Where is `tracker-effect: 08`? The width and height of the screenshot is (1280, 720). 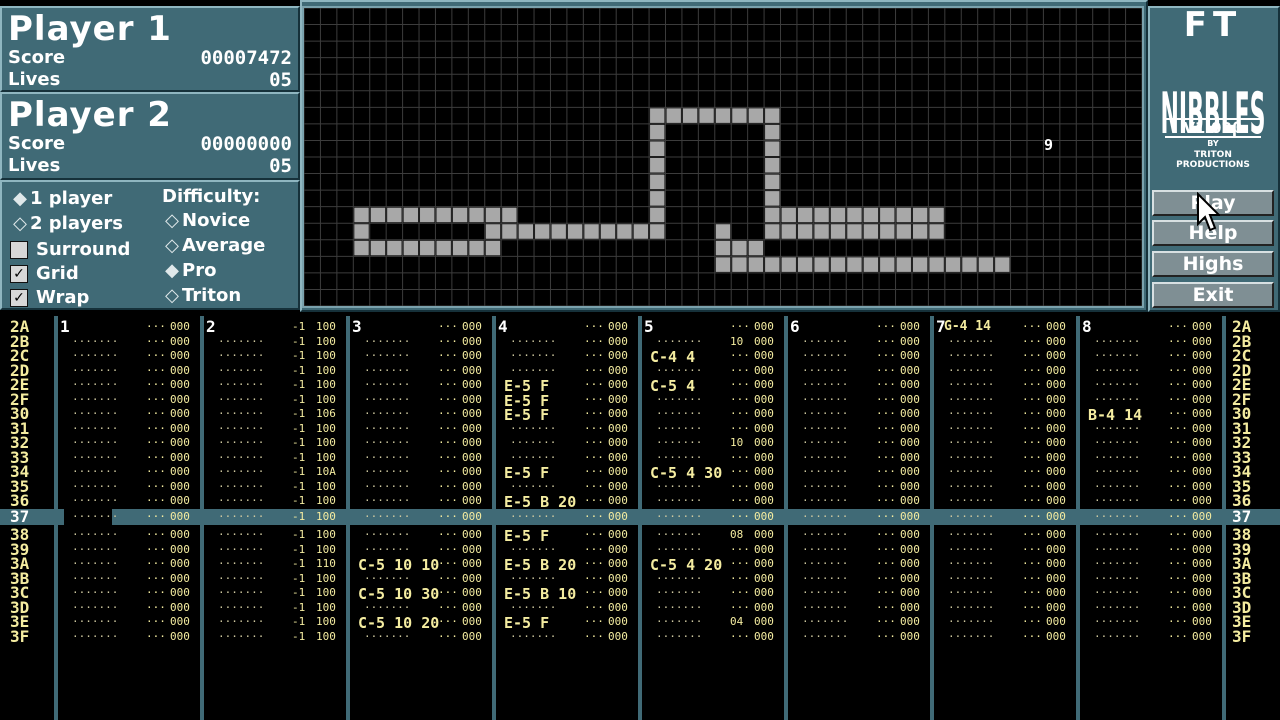 tracker-effect: 08 is located at coordinates (736, 535).